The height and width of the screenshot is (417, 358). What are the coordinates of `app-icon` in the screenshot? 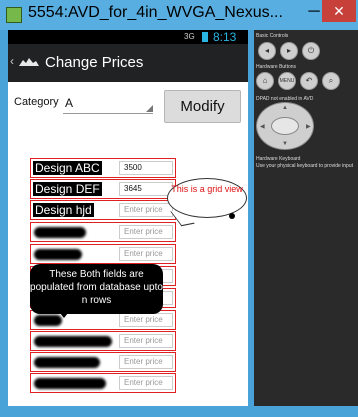 It's located at (14, 15).